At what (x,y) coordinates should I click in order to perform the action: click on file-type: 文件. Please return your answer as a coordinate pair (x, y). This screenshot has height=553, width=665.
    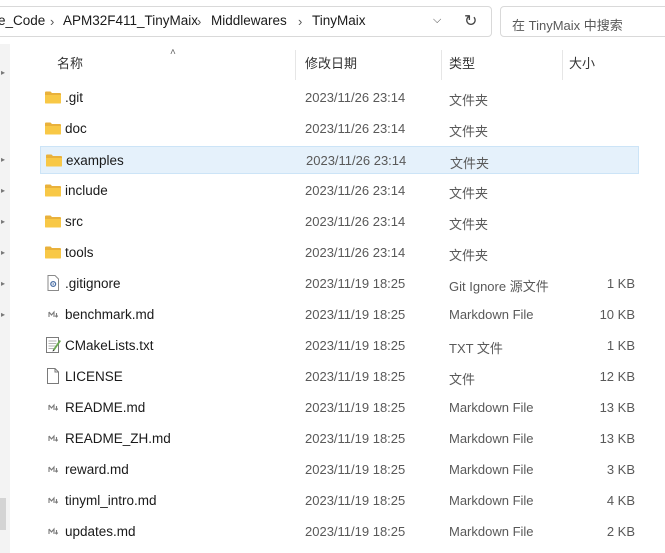
    Looking at the image, I should click on (462, 379).